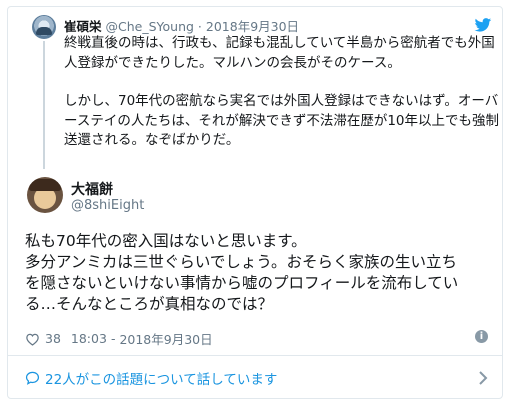 The height and width of the screenshot is (404, 509). Describe the element at coordinates (483, 378) in the screenshot. I see `chevron-right-icon` at that location.